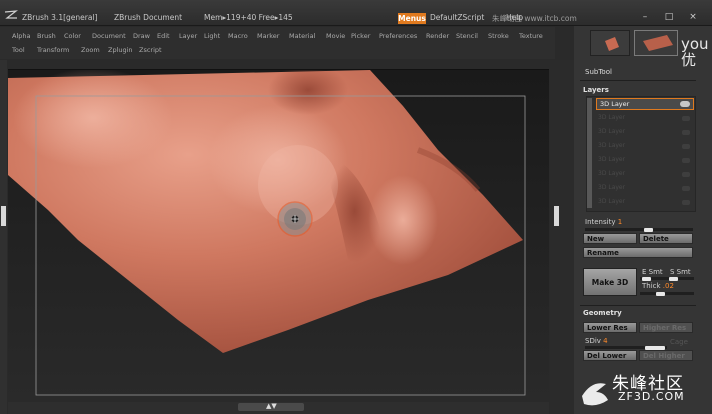 The width and height of the screenshot is (712, 414). Describe the element at coordinates (18, 50) in the screenshot. I see `menu-tool: Tool` at that location.